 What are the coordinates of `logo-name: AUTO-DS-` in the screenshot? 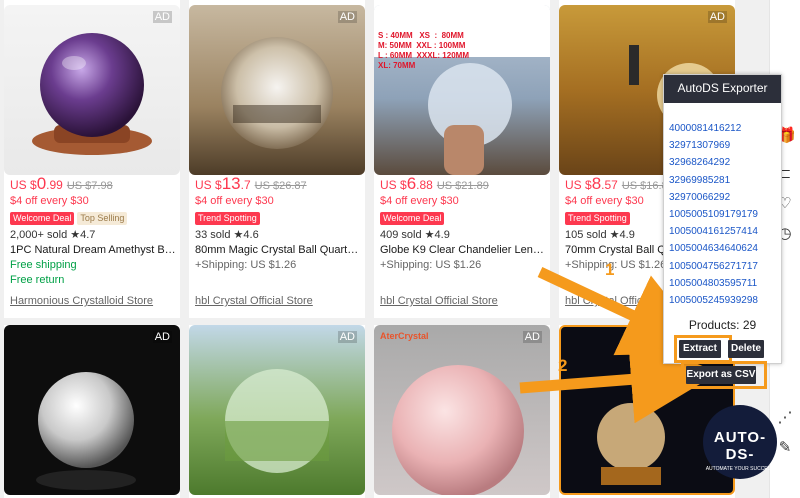 It's located at (740, 446).